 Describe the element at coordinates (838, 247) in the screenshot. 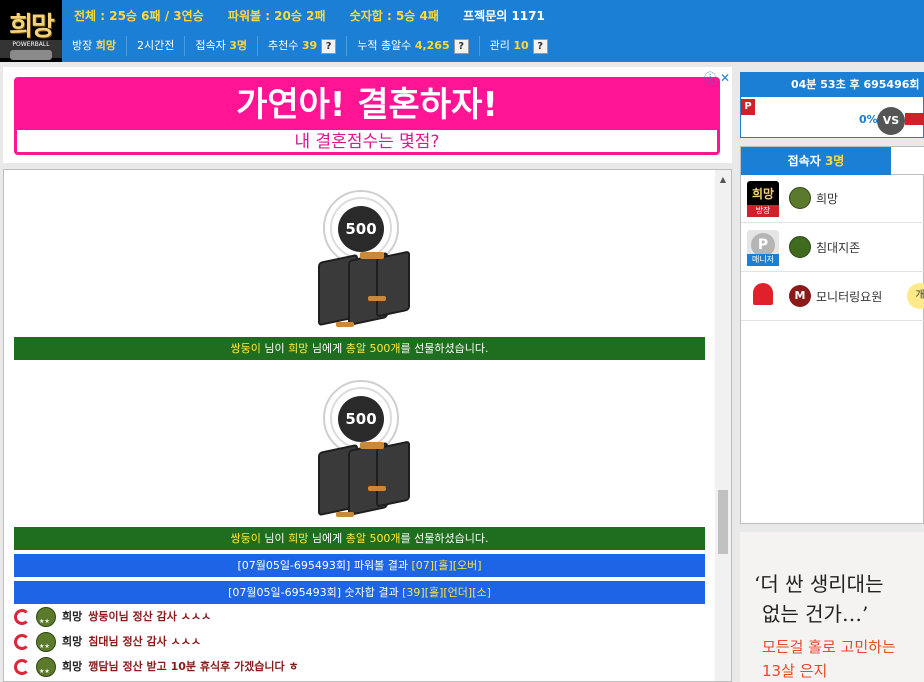

I see `user-name: 침대지존` at that location.